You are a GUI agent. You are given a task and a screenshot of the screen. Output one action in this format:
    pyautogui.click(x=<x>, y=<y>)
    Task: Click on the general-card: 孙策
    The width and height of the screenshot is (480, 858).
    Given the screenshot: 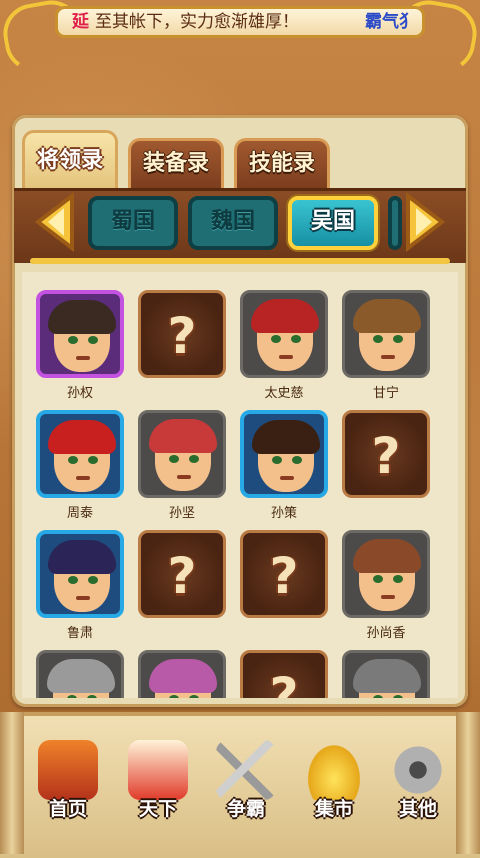 What is the action you would take?
    pyautogui.click(x=284, y=465)
    